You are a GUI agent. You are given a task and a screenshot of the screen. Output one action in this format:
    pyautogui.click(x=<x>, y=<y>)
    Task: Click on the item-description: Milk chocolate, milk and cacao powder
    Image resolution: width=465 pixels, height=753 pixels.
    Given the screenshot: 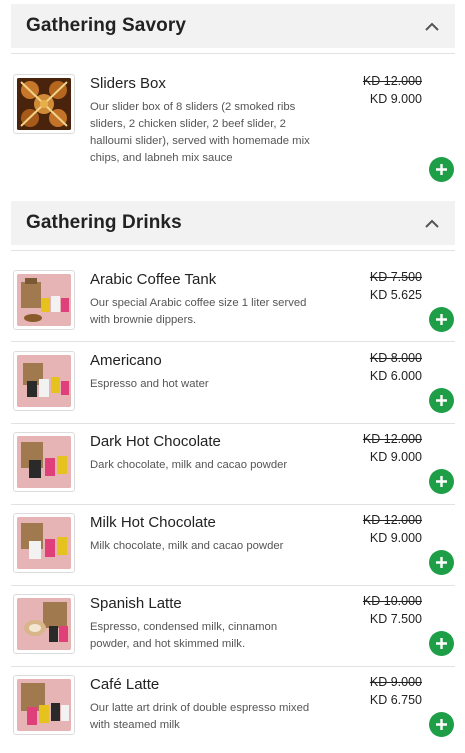 What is the action you would take?
    pyautogui.click(x=187, y=546)
    